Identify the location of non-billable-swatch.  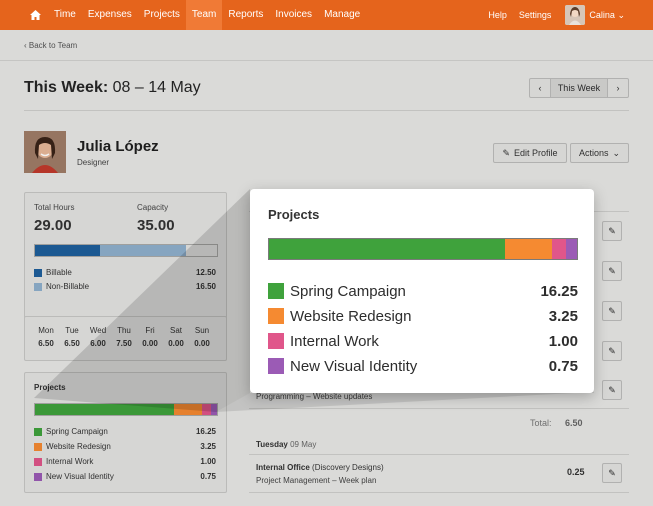
(38, 286).